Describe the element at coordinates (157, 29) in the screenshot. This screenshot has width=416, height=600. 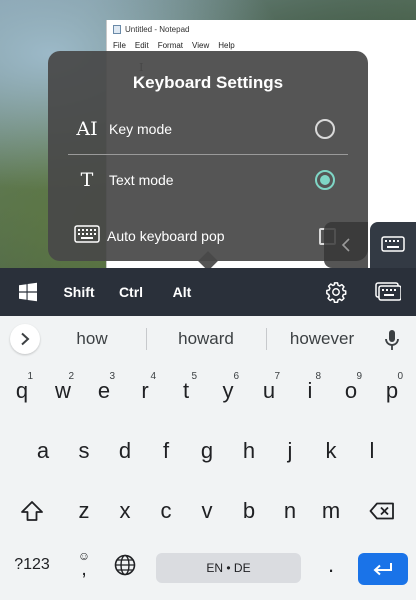
I see `notepad-title: Untitled - Notepad` at that location.